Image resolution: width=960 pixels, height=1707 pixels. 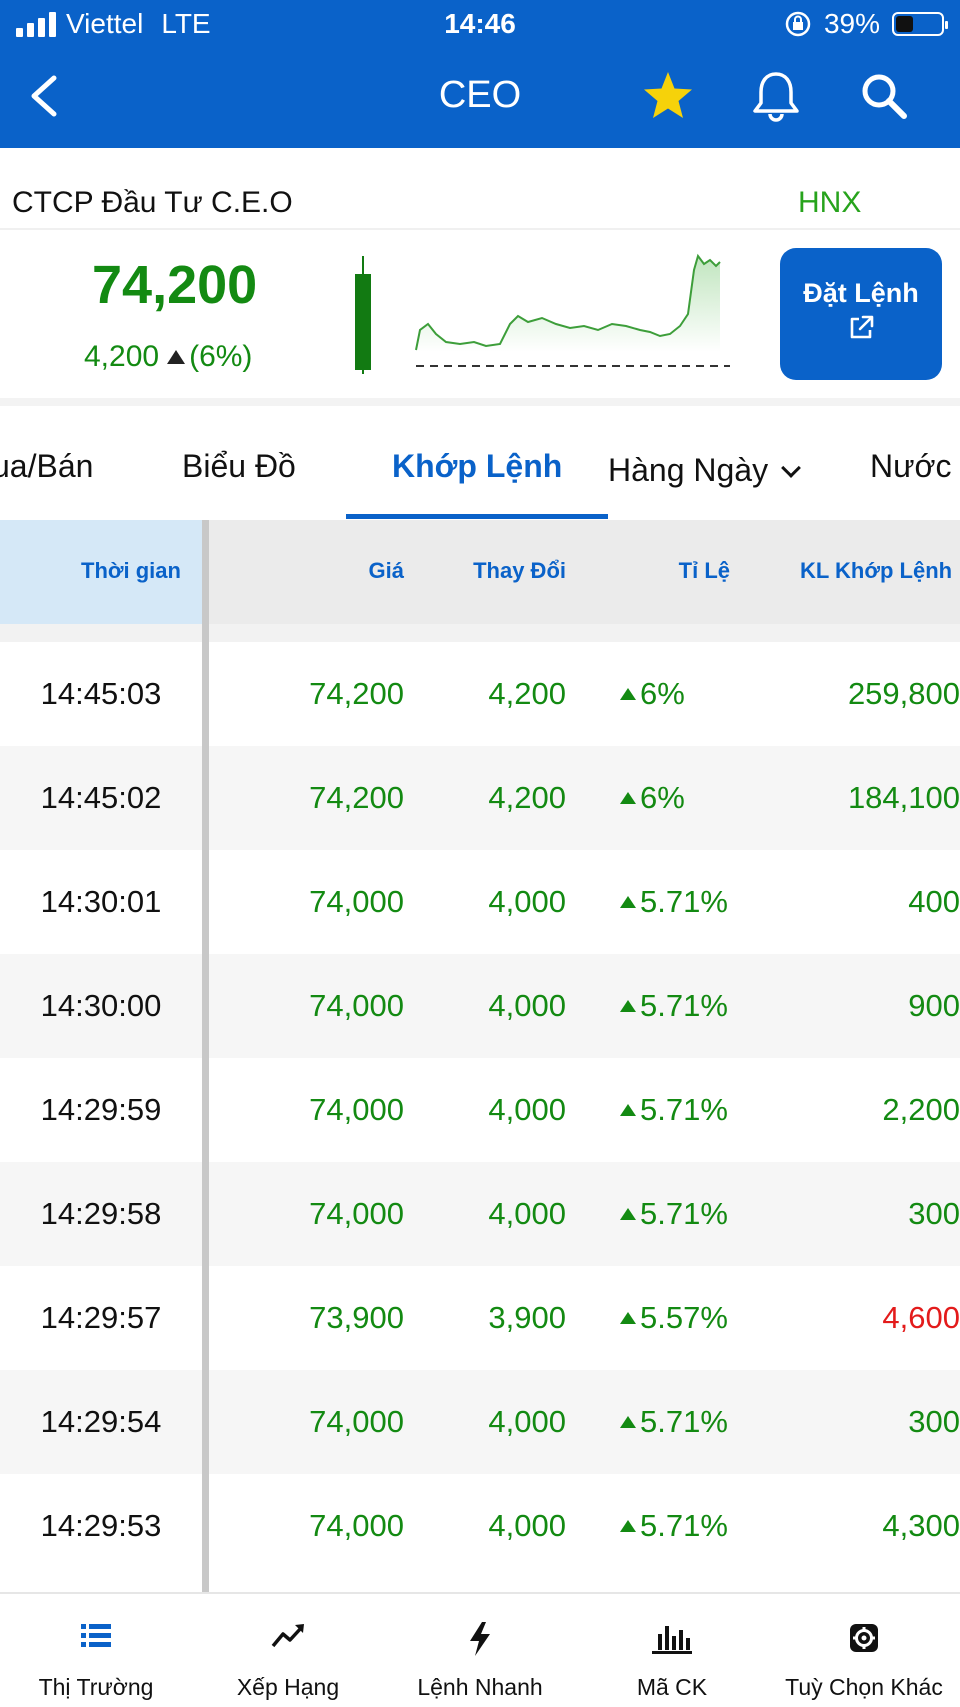 I want to click on cell-volume: 184,100, so click(x=903, y=797).